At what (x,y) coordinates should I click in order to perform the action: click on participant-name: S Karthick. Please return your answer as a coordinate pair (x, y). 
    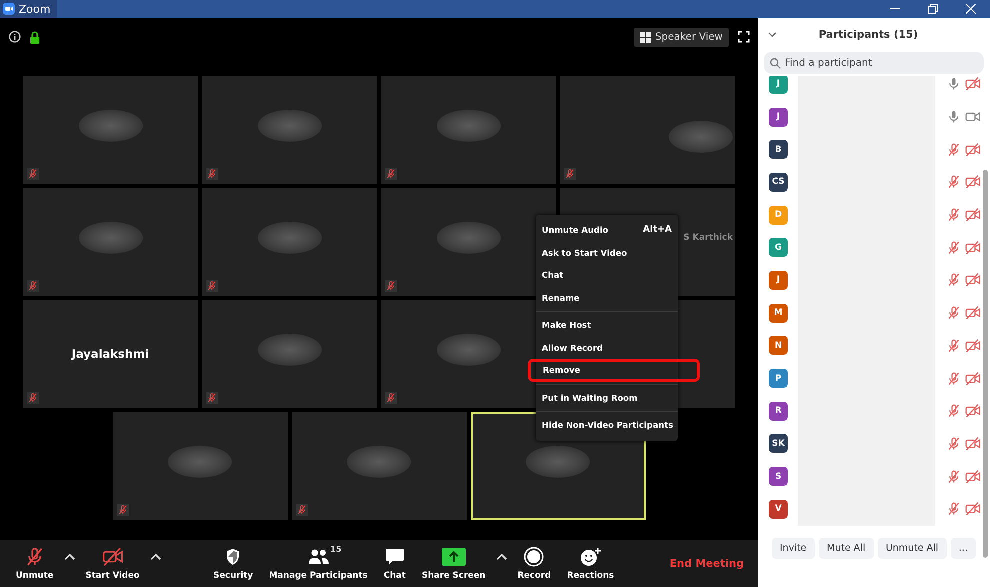
    Looking at the image, I should click on (708, 238).